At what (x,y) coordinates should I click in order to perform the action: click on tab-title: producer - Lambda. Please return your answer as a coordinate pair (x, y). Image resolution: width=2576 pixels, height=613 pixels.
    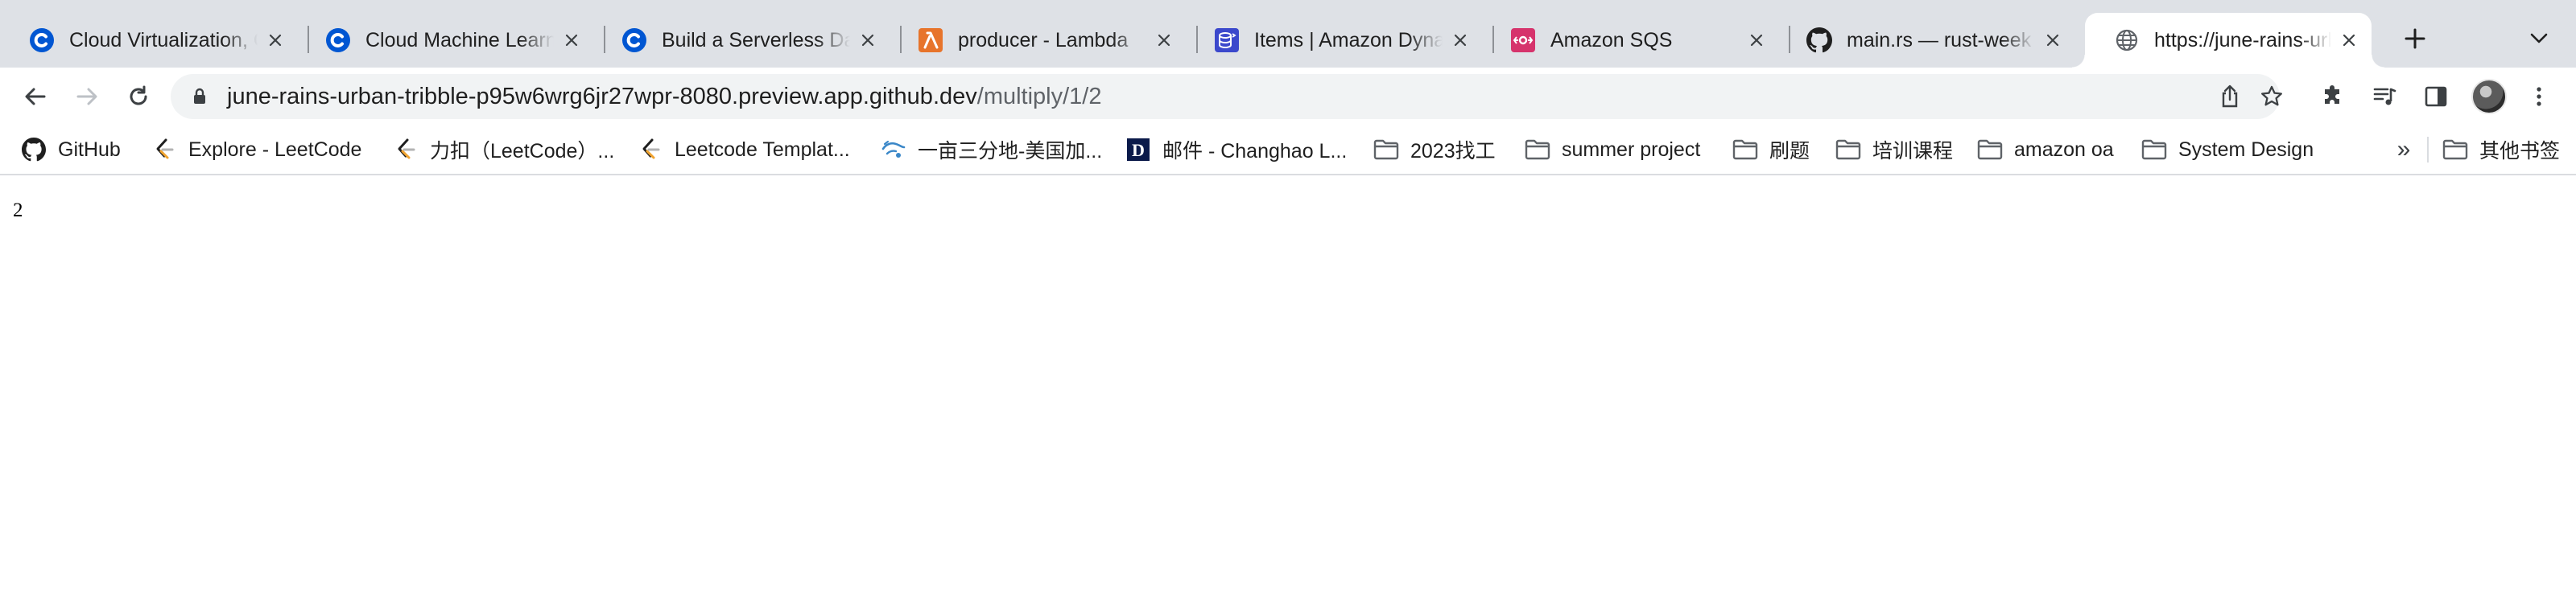
    Looking at the image, I should click on (1043, 39).